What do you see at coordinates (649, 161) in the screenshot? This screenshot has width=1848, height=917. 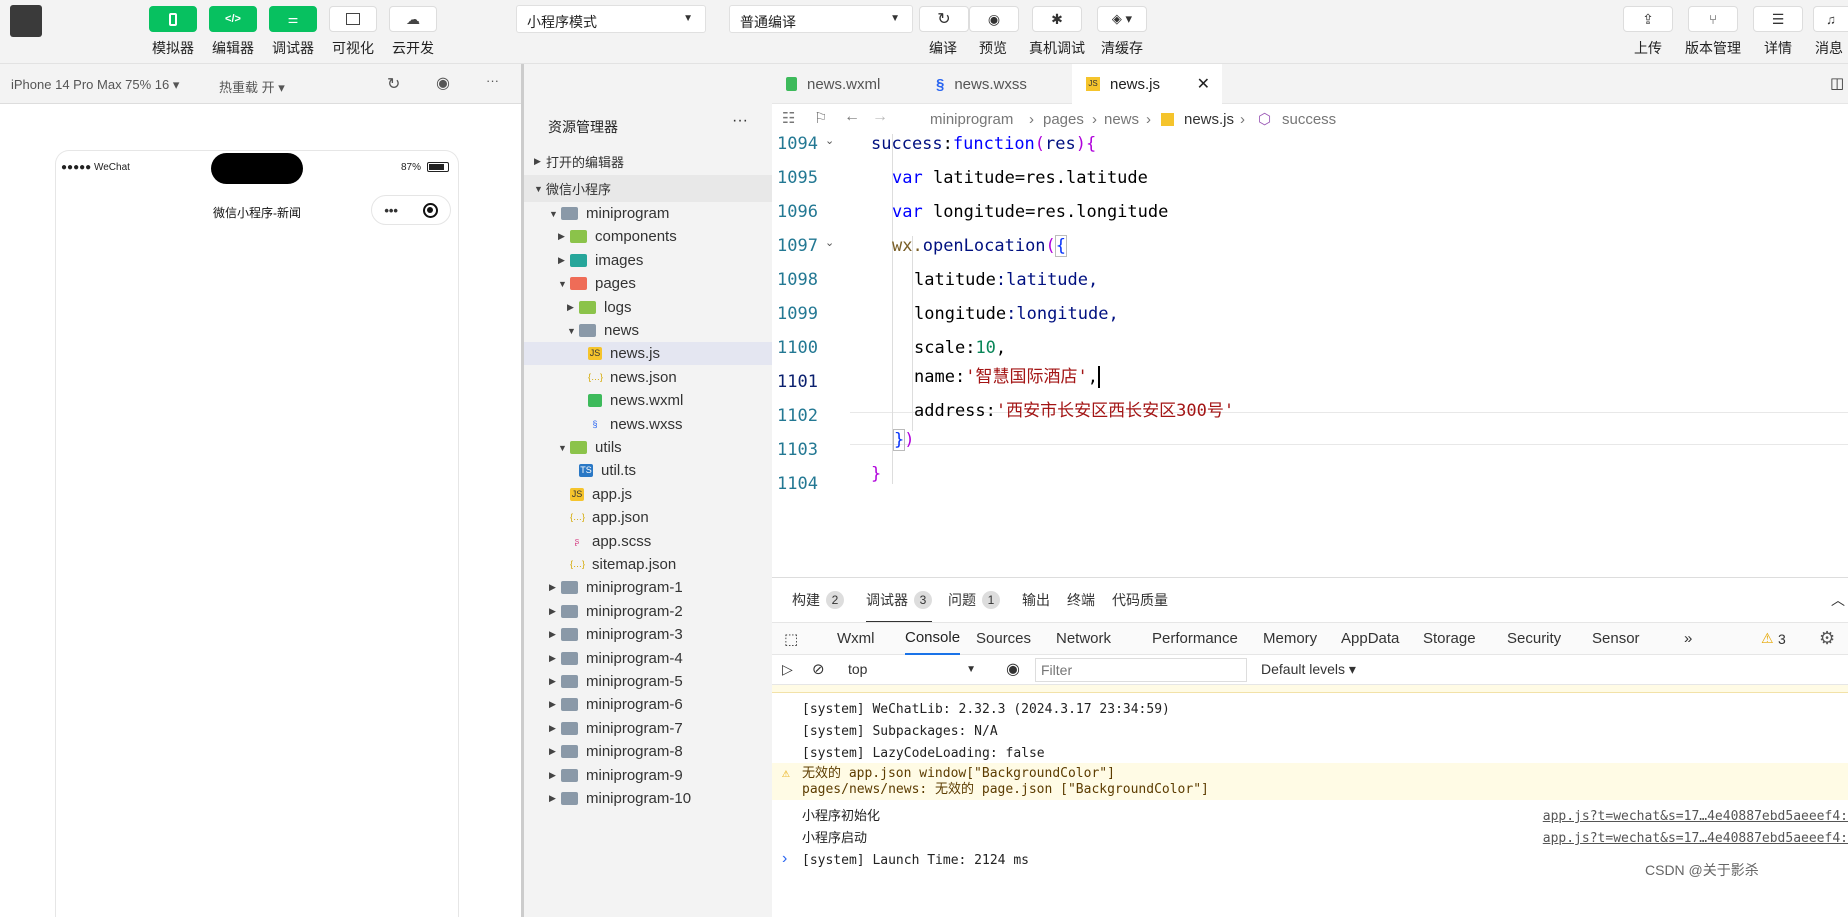 I see `open-editors-section: ▶ 打开的编辑器` at bounding box center [649, 161].